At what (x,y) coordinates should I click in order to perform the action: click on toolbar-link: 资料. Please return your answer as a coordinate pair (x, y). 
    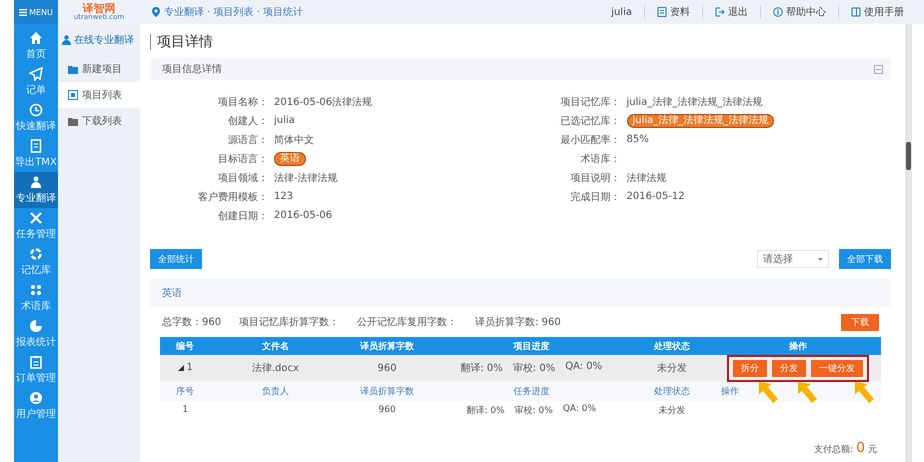
    Looking at the image, I should click on (673, 12).